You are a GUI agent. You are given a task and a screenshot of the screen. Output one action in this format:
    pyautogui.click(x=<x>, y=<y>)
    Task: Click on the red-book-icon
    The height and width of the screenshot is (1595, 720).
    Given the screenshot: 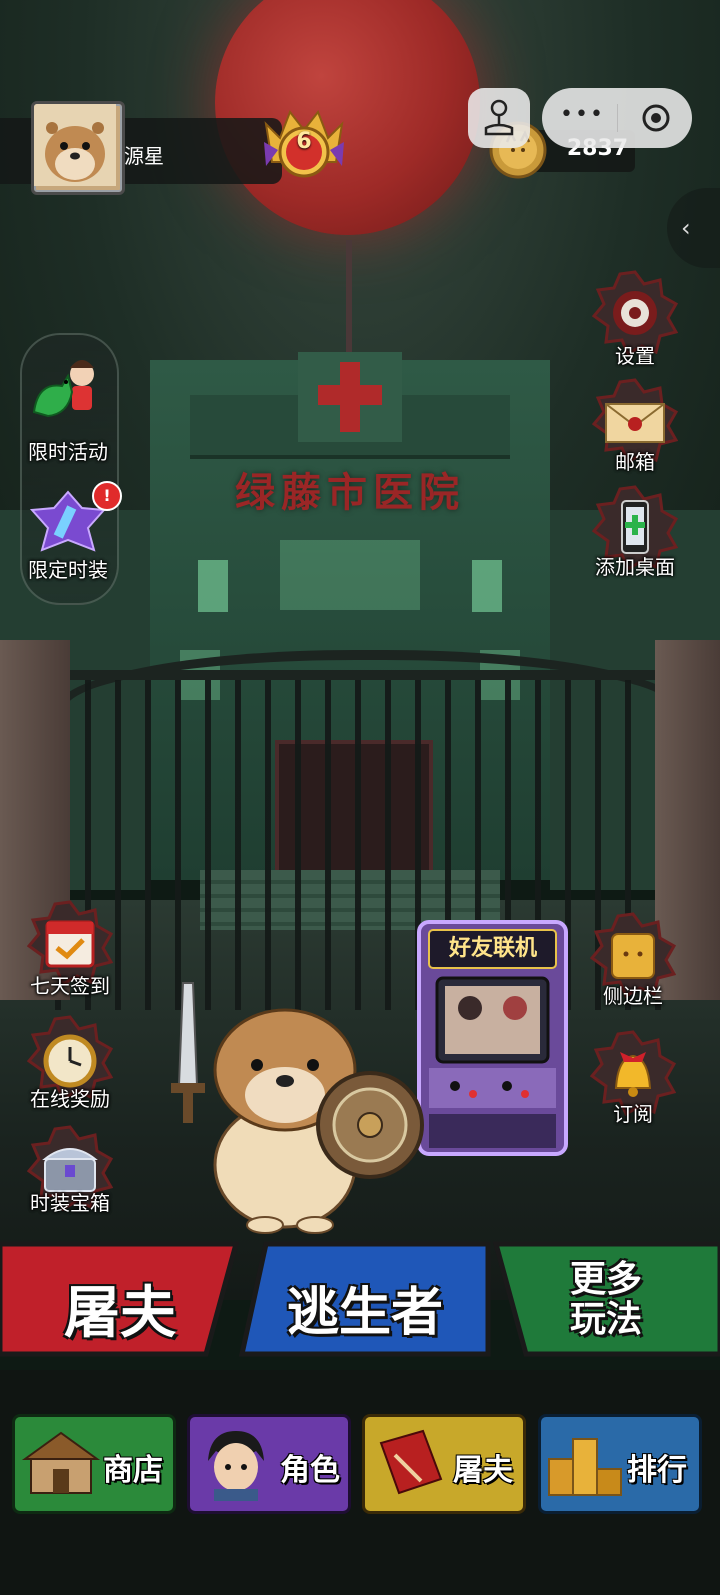 What is the action you would take?
    pyautogui.click(x=411, y=1462)
    